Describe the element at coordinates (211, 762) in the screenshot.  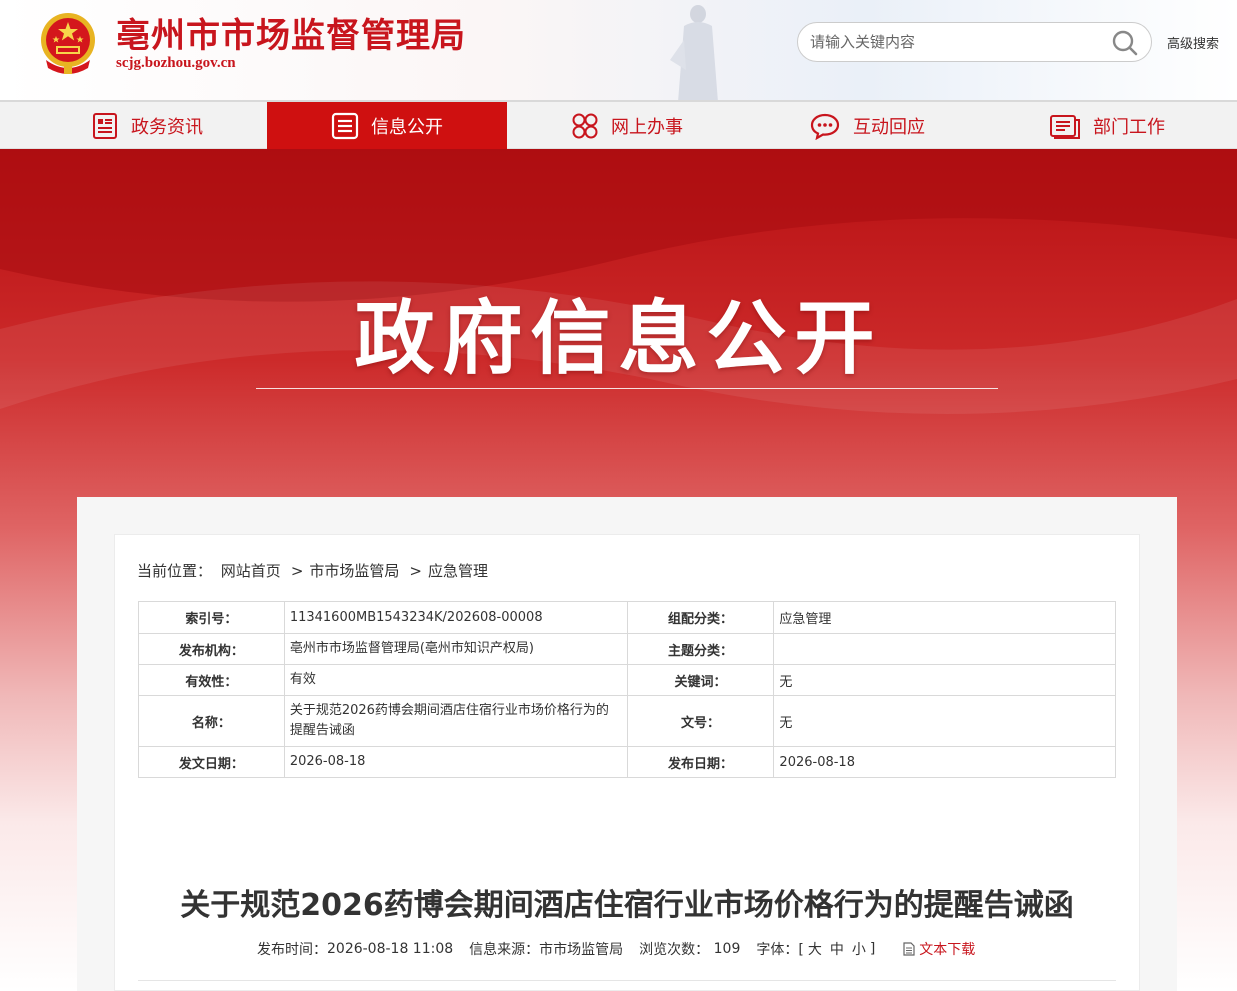
I see `issue-date-label: 发文日期：` at that location.